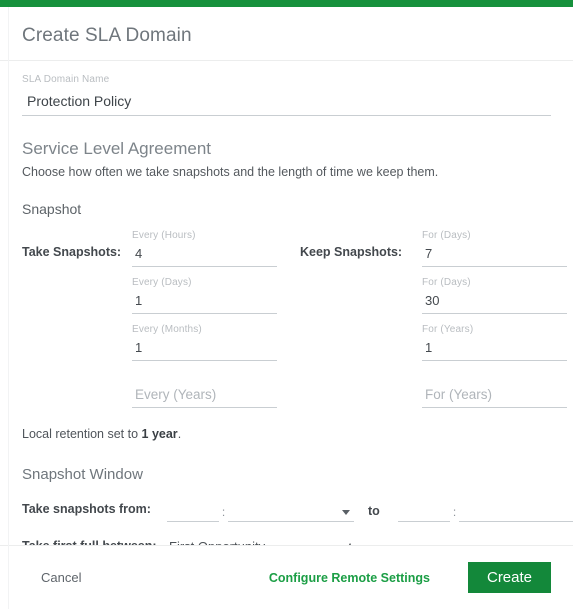 This screenshot has width=573, height=609. I want to click on take-every-hours-input: 4, so click(204, 254).